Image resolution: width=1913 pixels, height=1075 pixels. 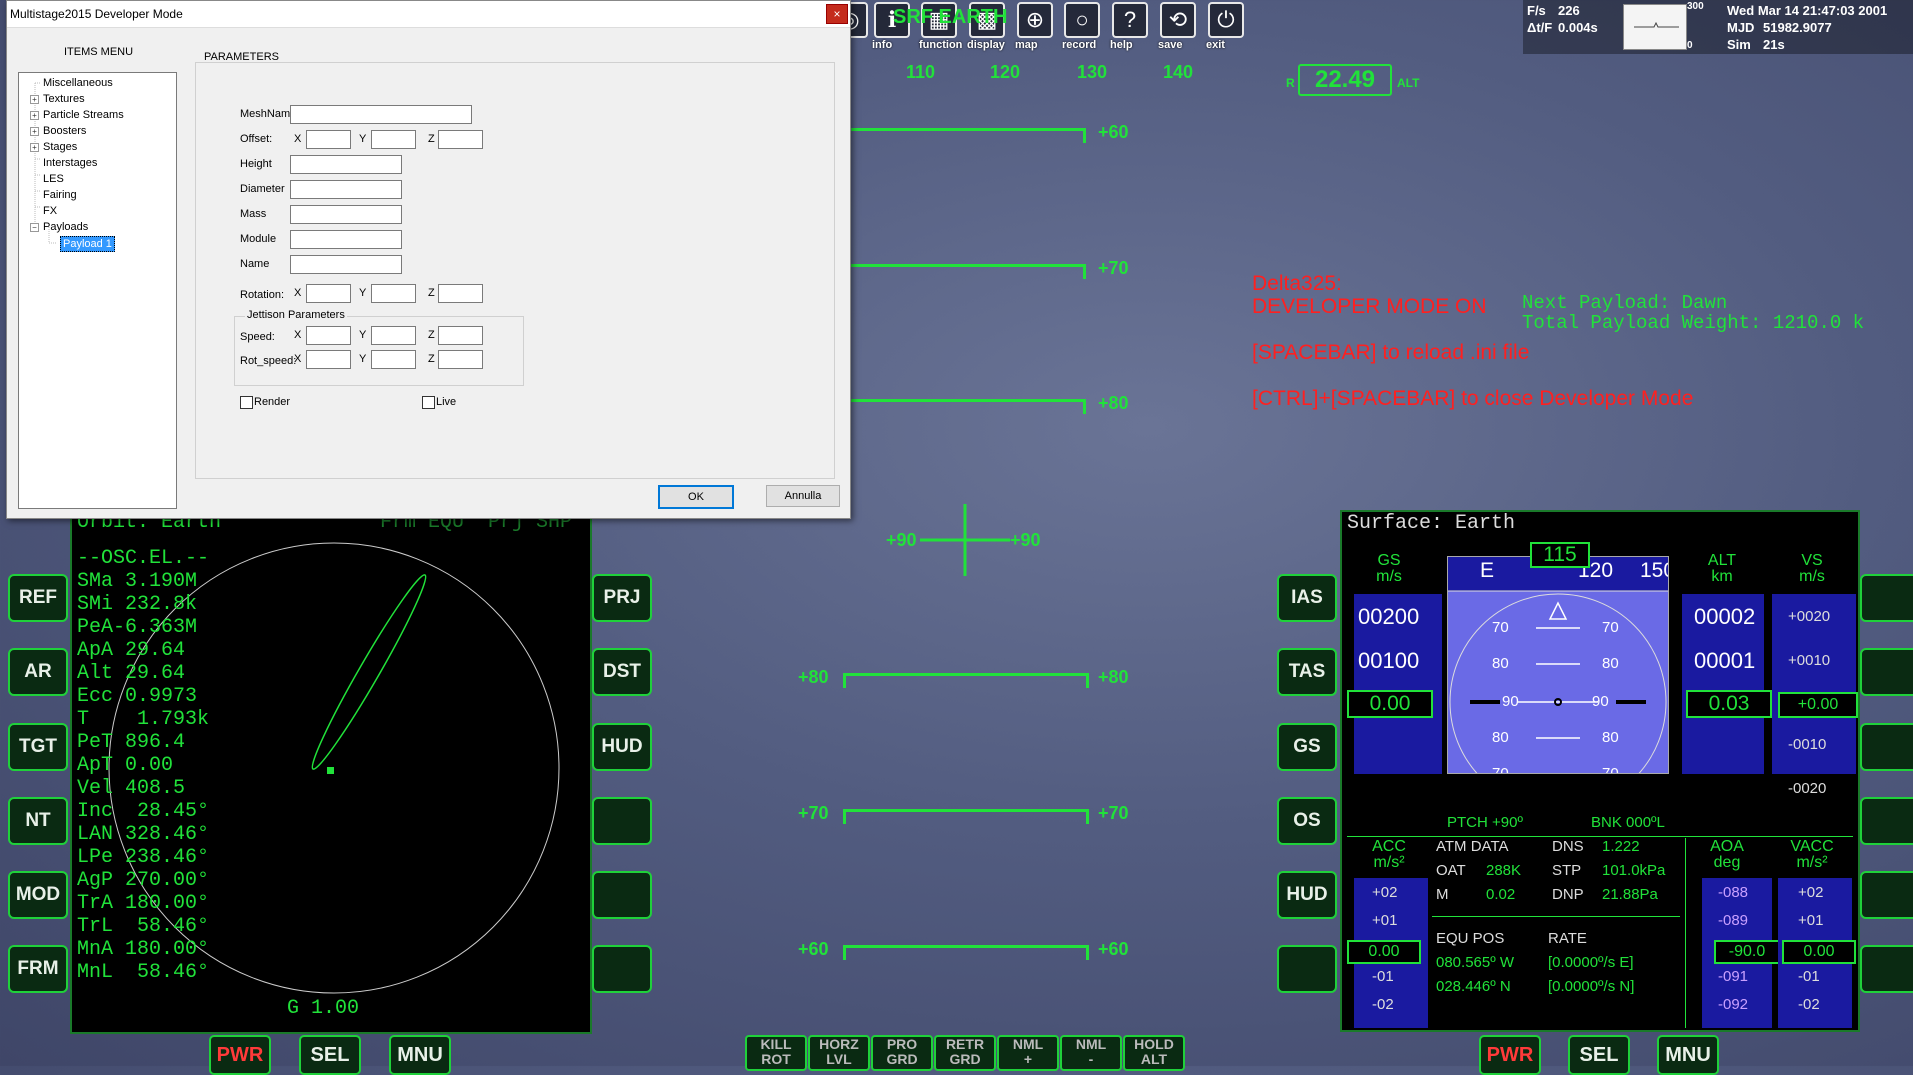 What do you see at coordinates (1384, 952) in the screenshot?
I see `acc-value: 0.00` at bounding box center [1384, 952].